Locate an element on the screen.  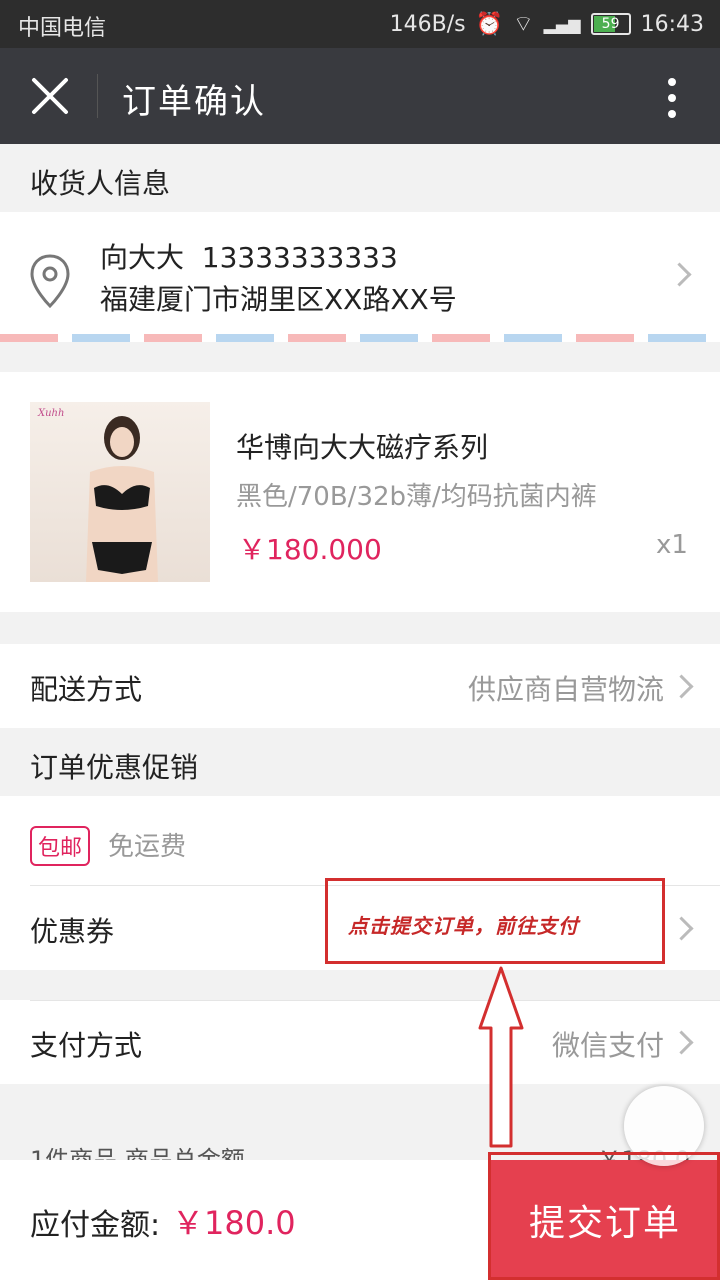
payable-amount: ￥180.0 is located at coordinates (234, 1223).